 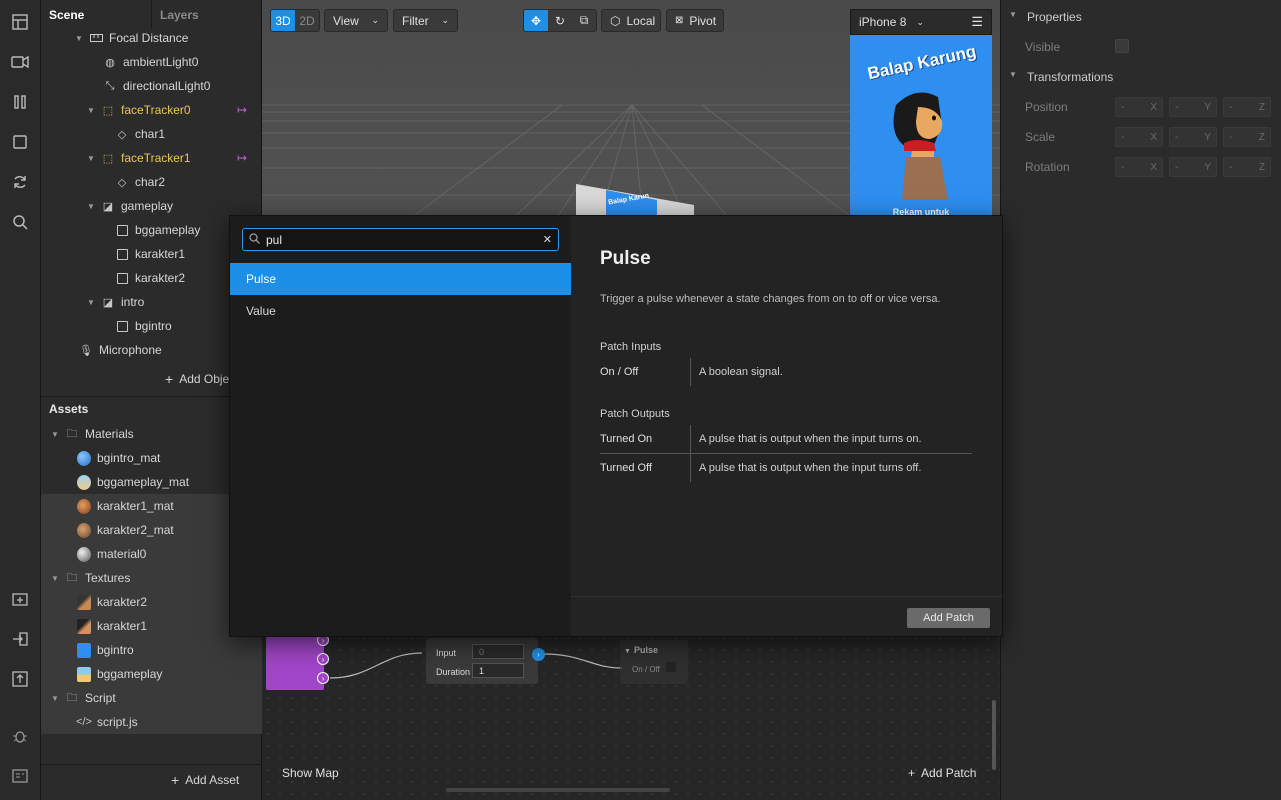 What do you see at coordinates (86, 350) in the screenshot?
I see `microphone-icon: 🎙︎` at bounding box center [86, 350].